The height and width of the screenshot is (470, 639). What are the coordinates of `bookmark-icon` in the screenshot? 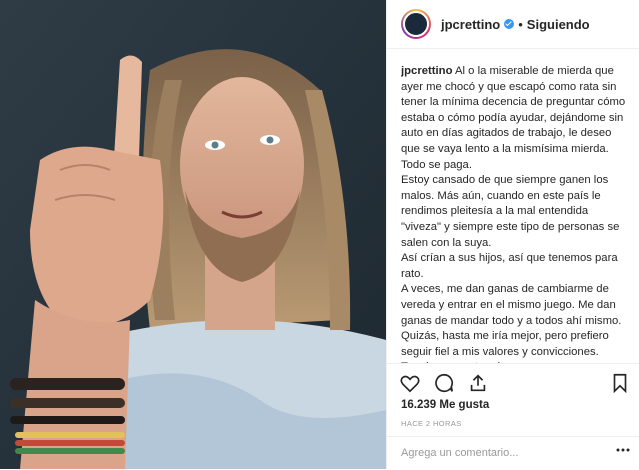 It's located at (620, 383).